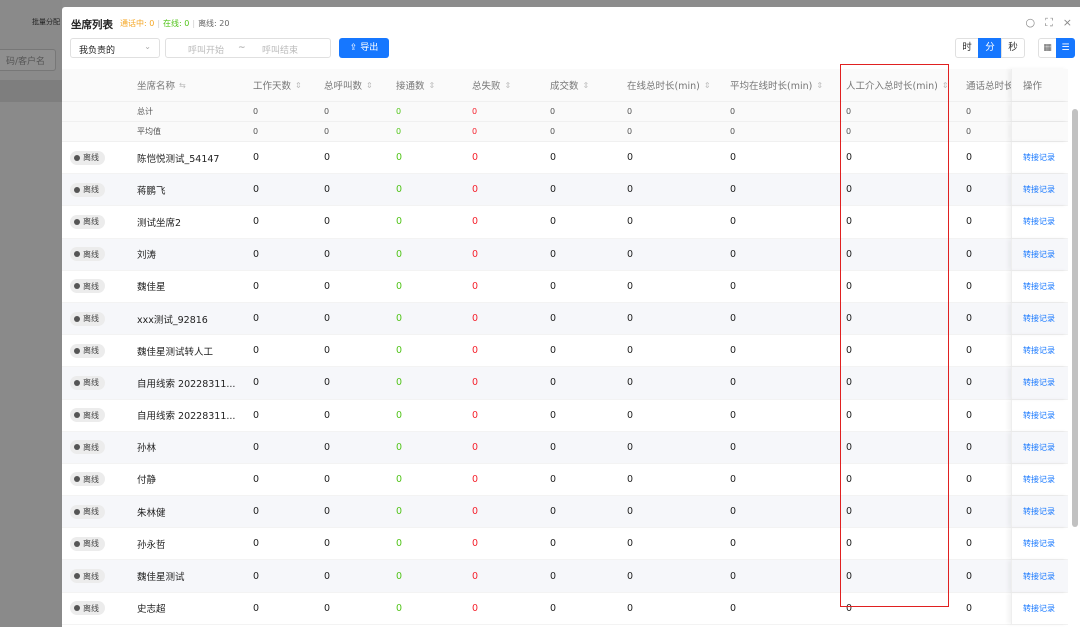  I want to click on call-time-range-picker: 呼叫开始 ~ 呼叫结束, so click(248, 48).